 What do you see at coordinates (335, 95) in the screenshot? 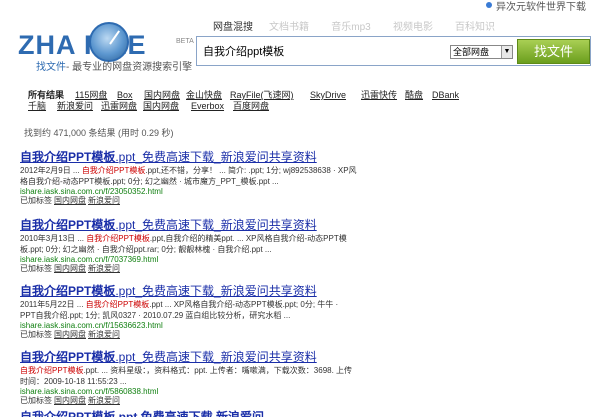
I see `category-skydrive: SkyDrive` at bounding box center [335, 95].